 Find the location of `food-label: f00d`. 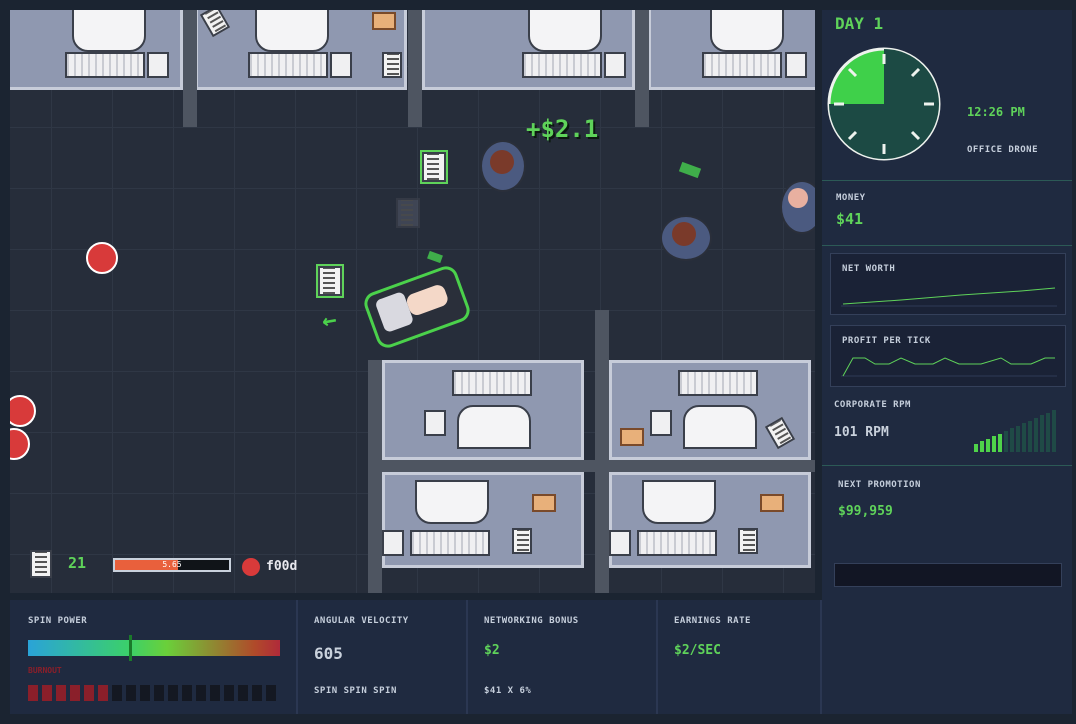

food-label: f00d is located at coordinates (282, 566).